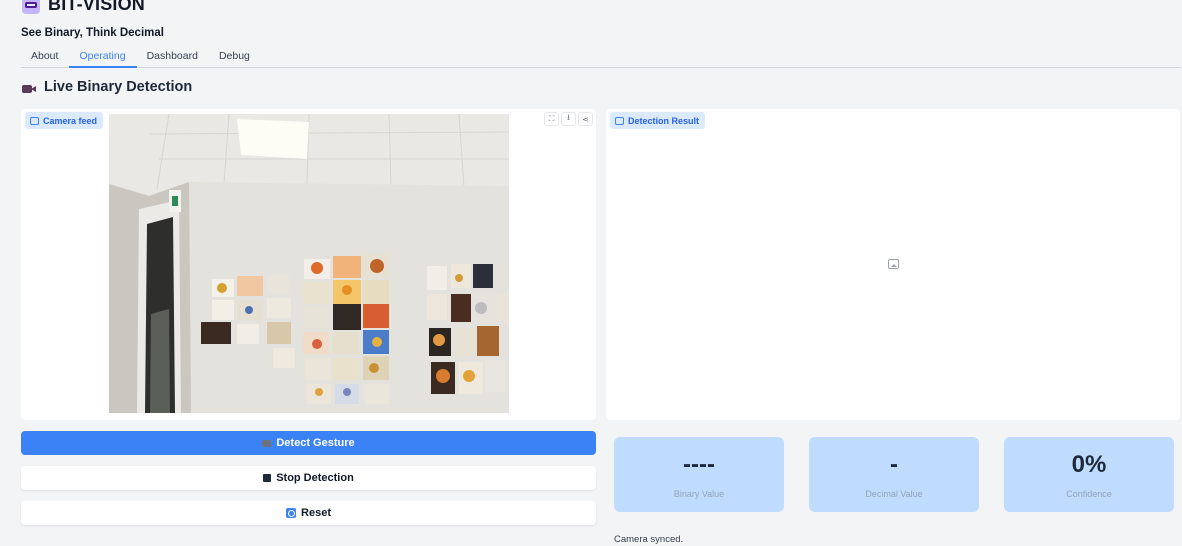 The width and height of the screenshot is (1182, 546). Describe the element at coordinates (551, 119) in the screenshot. I see `fullscreen-icon: ⛶` at that location.